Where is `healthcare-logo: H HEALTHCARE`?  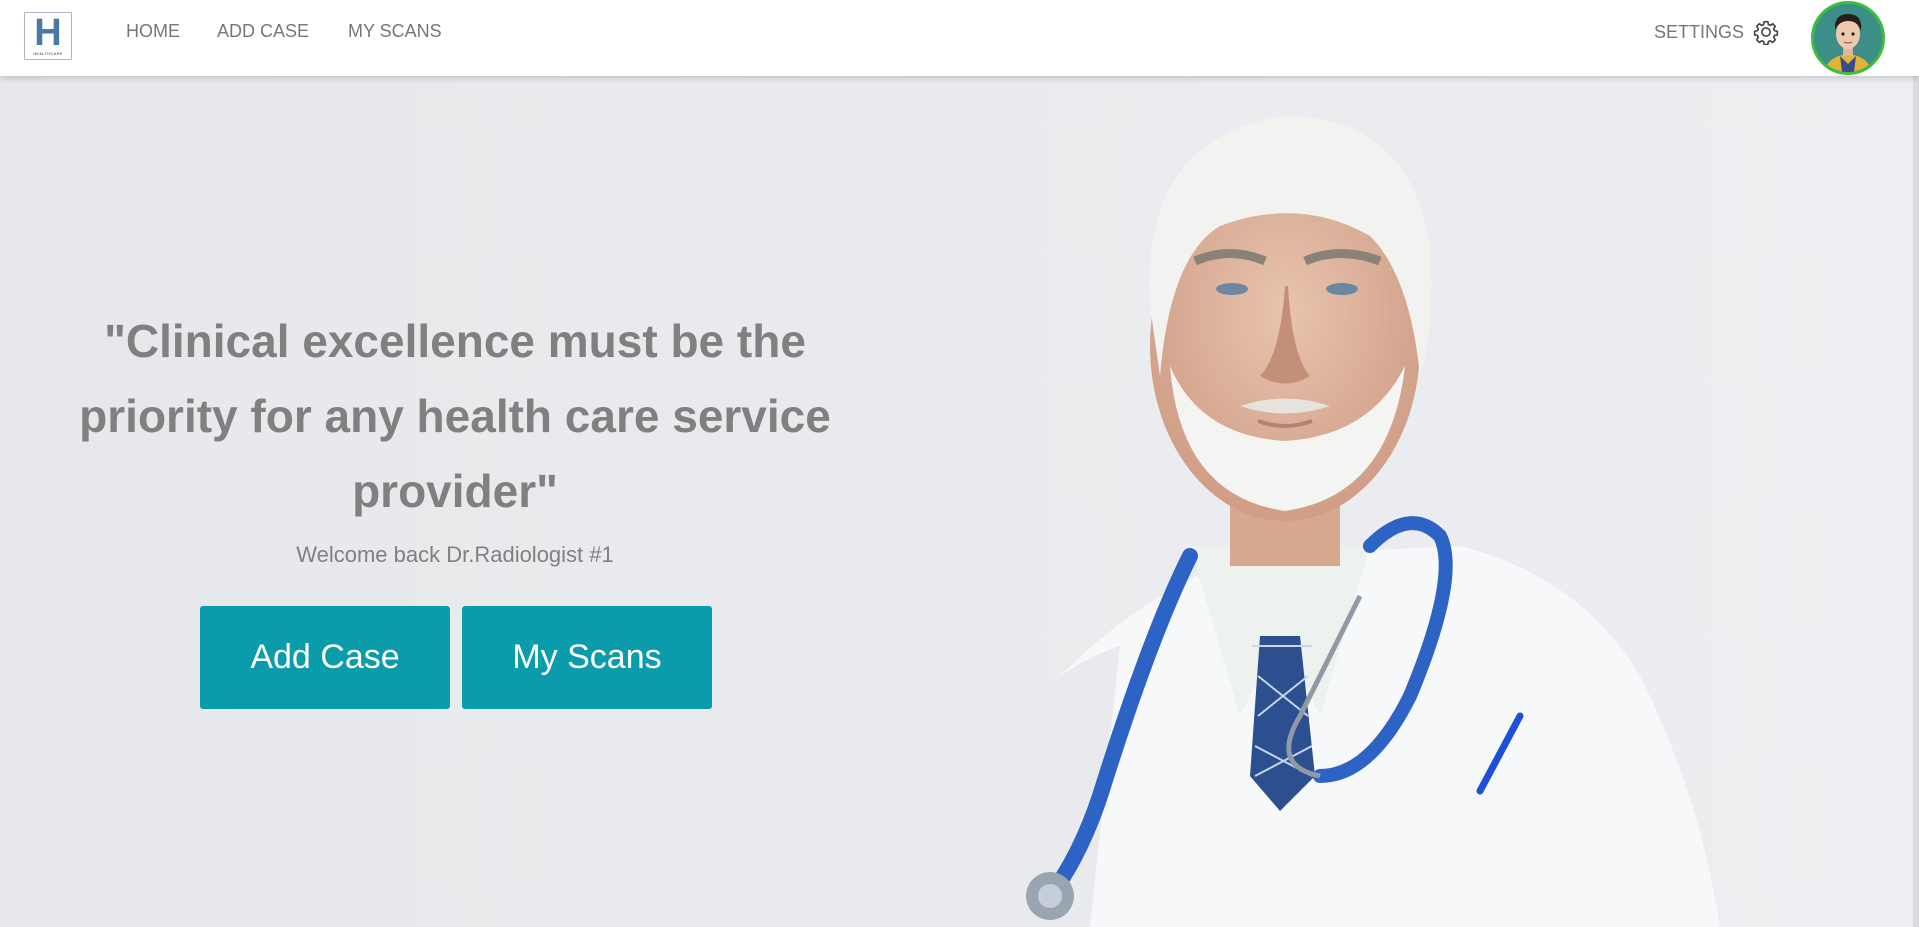
healthcare-logo: H HEALTHCARE is located at coordinates (48, 36).